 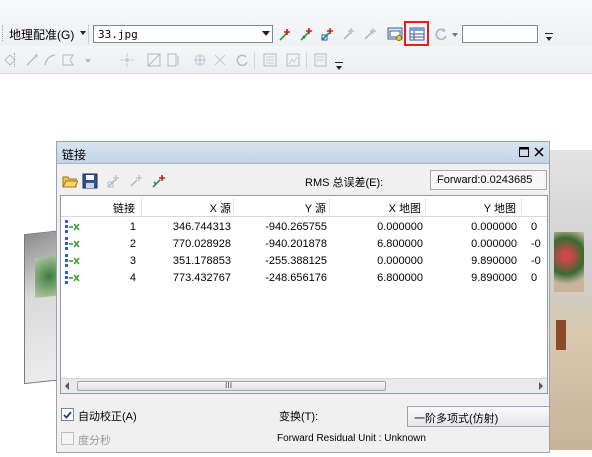 I want to click on dialog-titlebar: 链接, so click(x=303, y=153).